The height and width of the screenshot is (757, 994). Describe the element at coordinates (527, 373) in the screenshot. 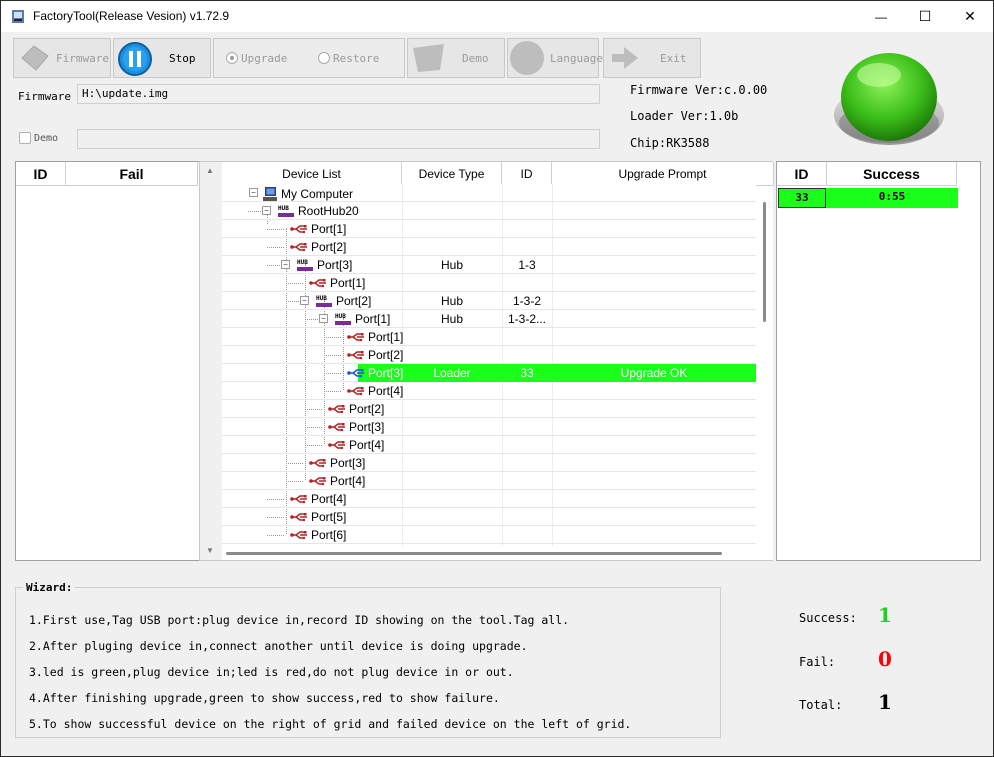

I see `device-id-cell: 33` at that location.